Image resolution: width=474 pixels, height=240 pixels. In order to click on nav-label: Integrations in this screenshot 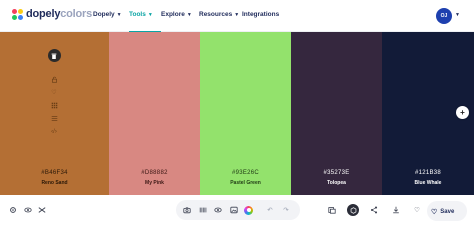, I will do `click(261, 14)`.